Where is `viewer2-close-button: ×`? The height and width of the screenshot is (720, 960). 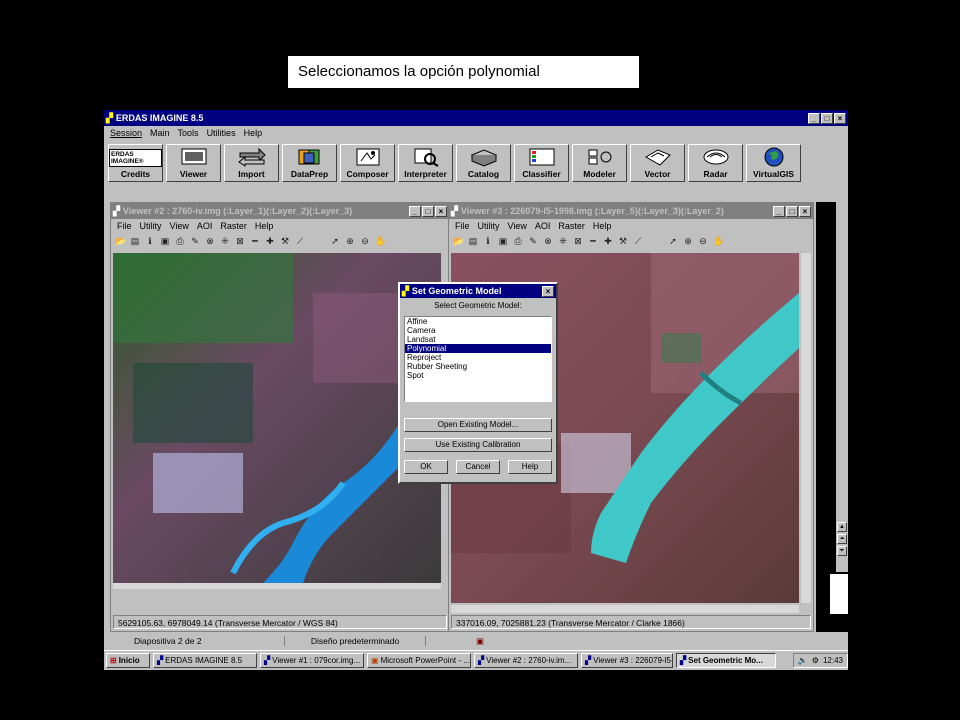 viewer2-close-button: × is located at coordinates (441, 211).